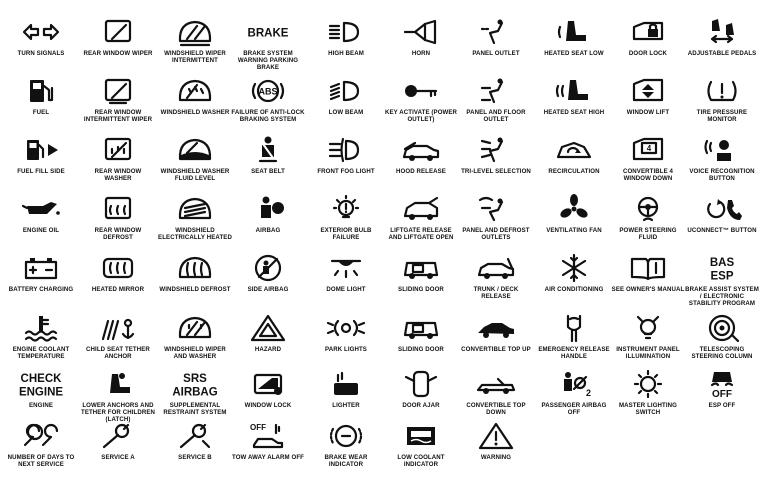  What do you see at coordinates (648, 209) in the screenshot?
I see `steering-fluid-icon` at bounding box center [648, 209].